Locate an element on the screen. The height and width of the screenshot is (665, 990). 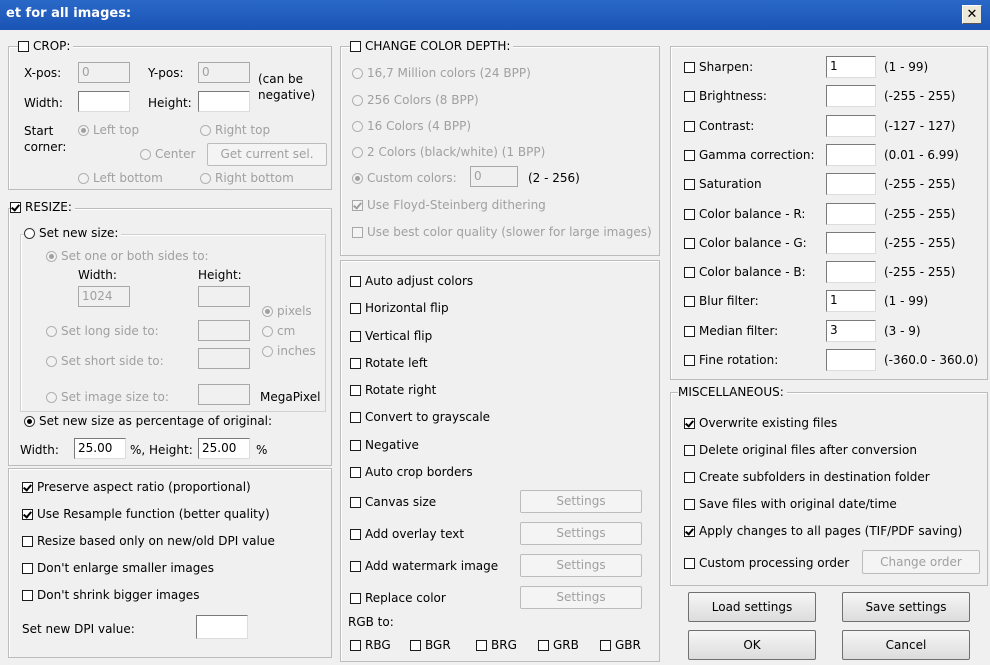
resize-height-input is located at coordinates (224, 296).